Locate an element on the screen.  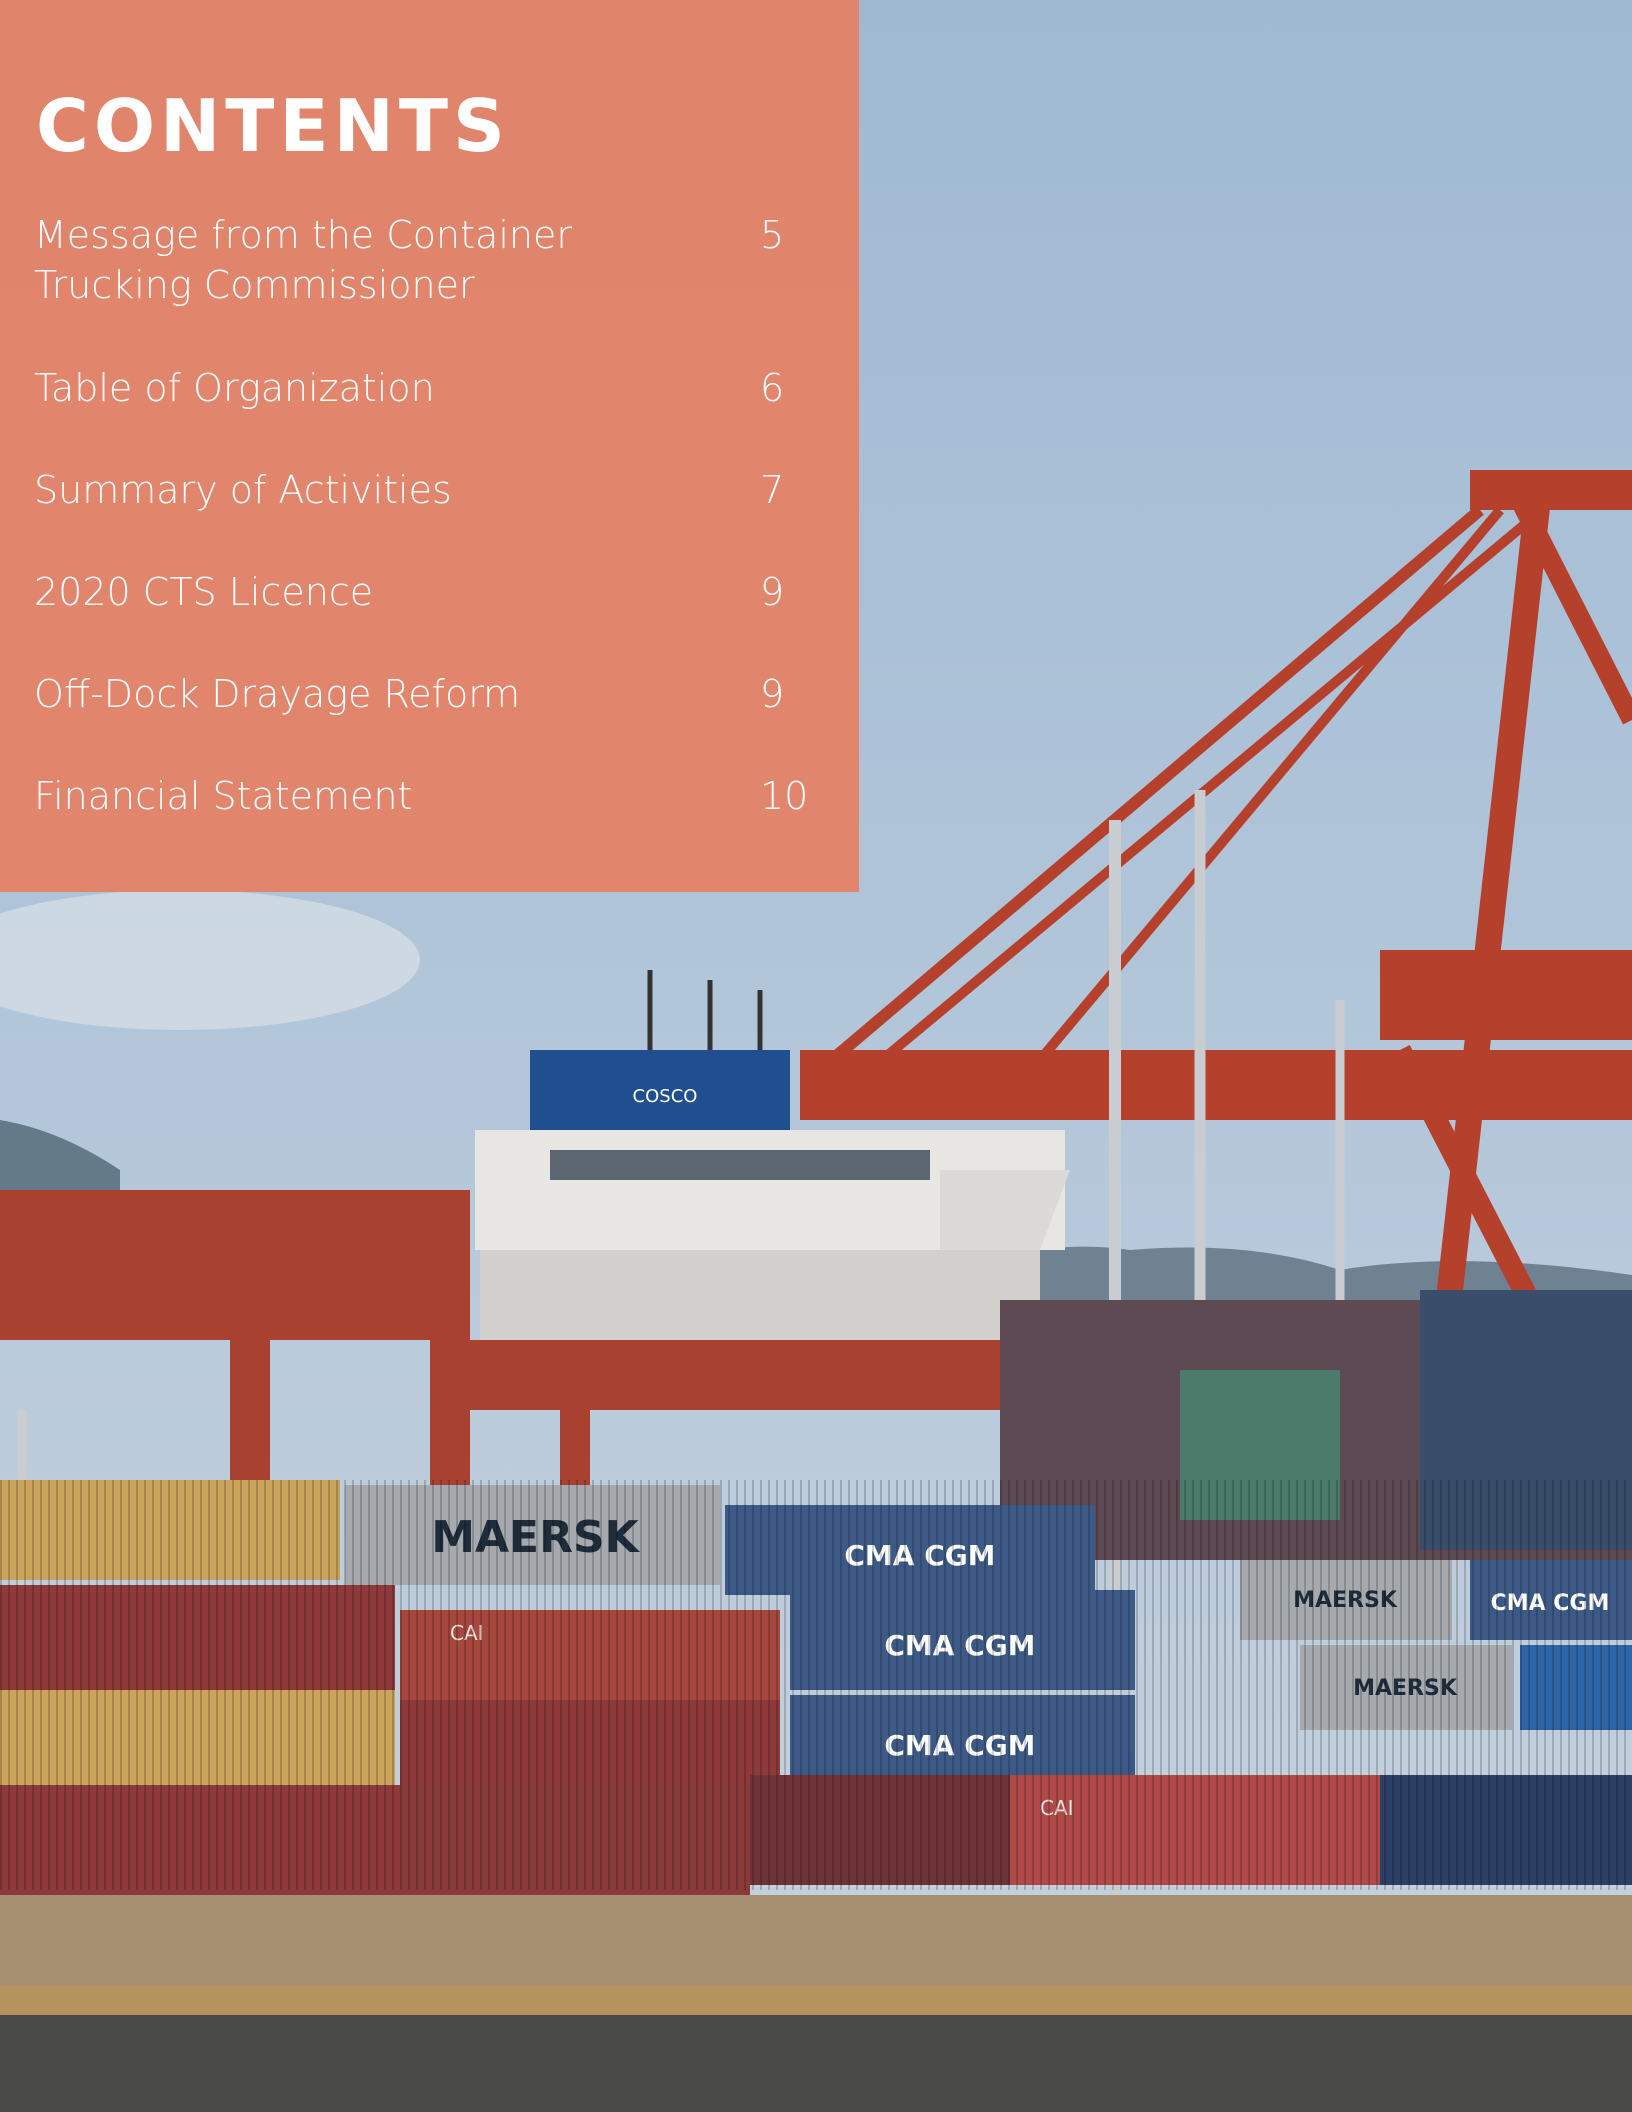
svg-text: COSCO is located at coordinates (665, 1096).